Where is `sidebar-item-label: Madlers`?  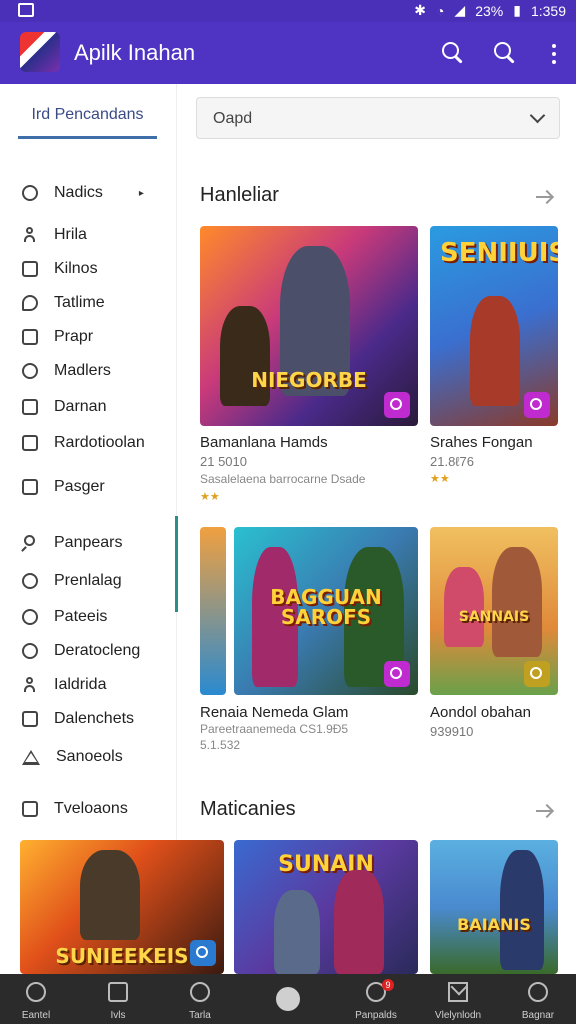
sidebar-item-label: Madlers is located at coordinates (82, 370).